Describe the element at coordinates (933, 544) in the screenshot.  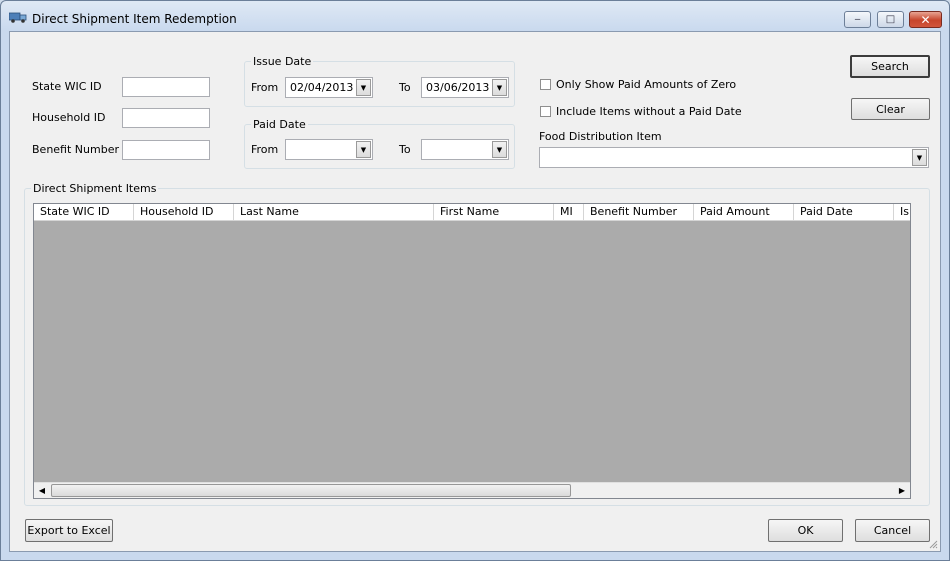
I see `resize-grip-icon` at that location.